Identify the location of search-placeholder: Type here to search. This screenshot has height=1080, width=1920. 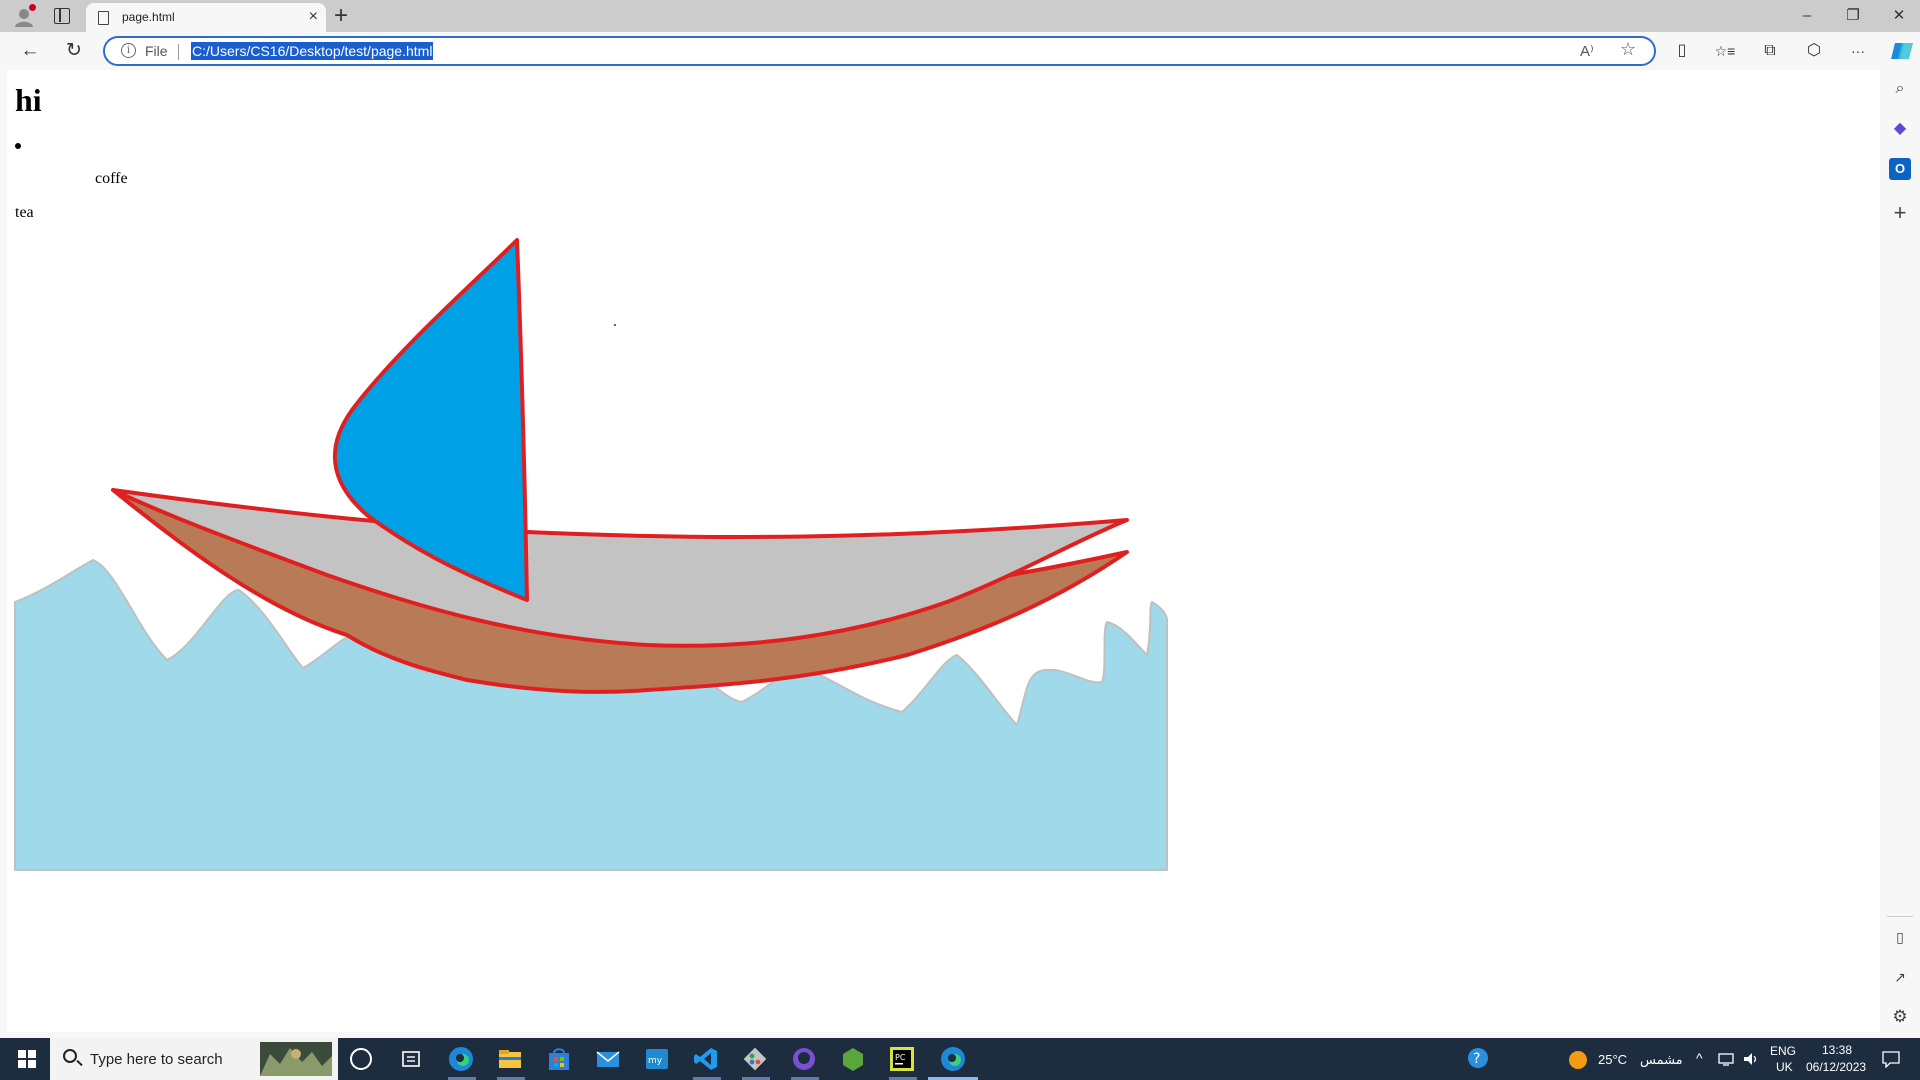
(156, 1059).